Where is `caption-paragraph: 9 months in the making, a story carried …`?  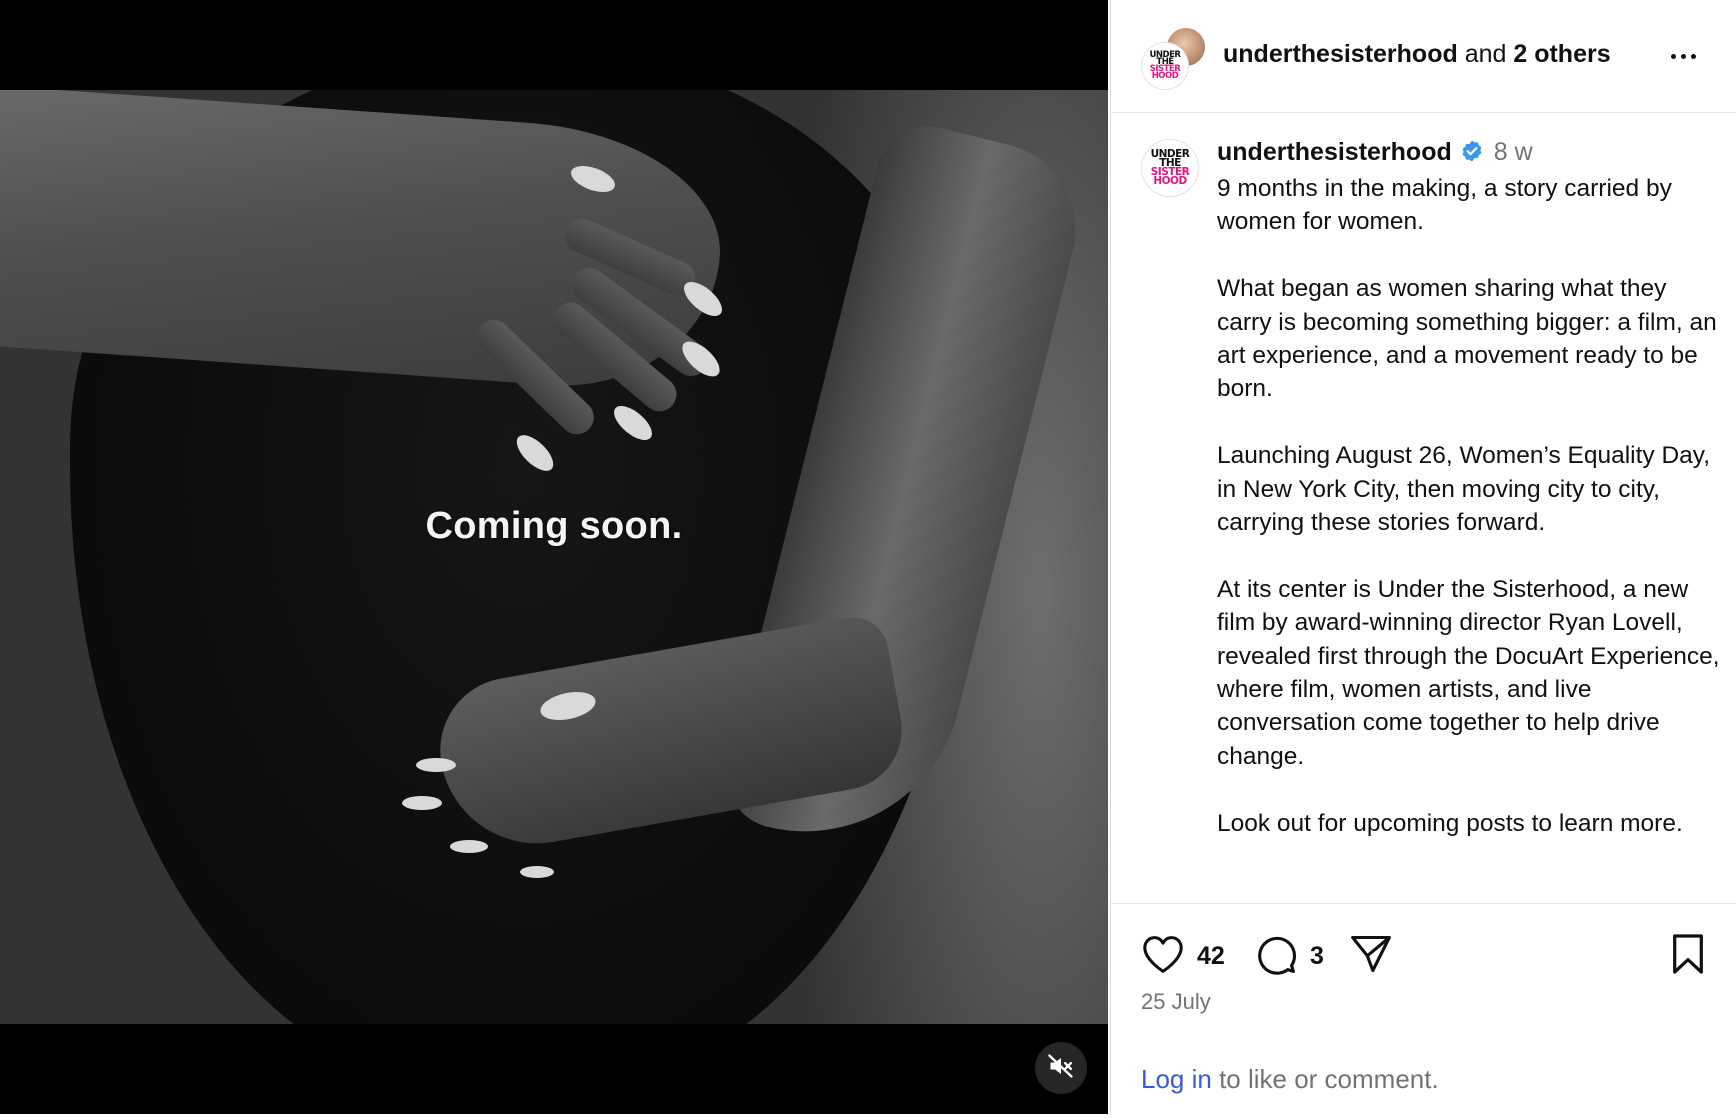
caption-paragraph: 9 months in the making, a story carried … is located at coordinates (1444, 205).